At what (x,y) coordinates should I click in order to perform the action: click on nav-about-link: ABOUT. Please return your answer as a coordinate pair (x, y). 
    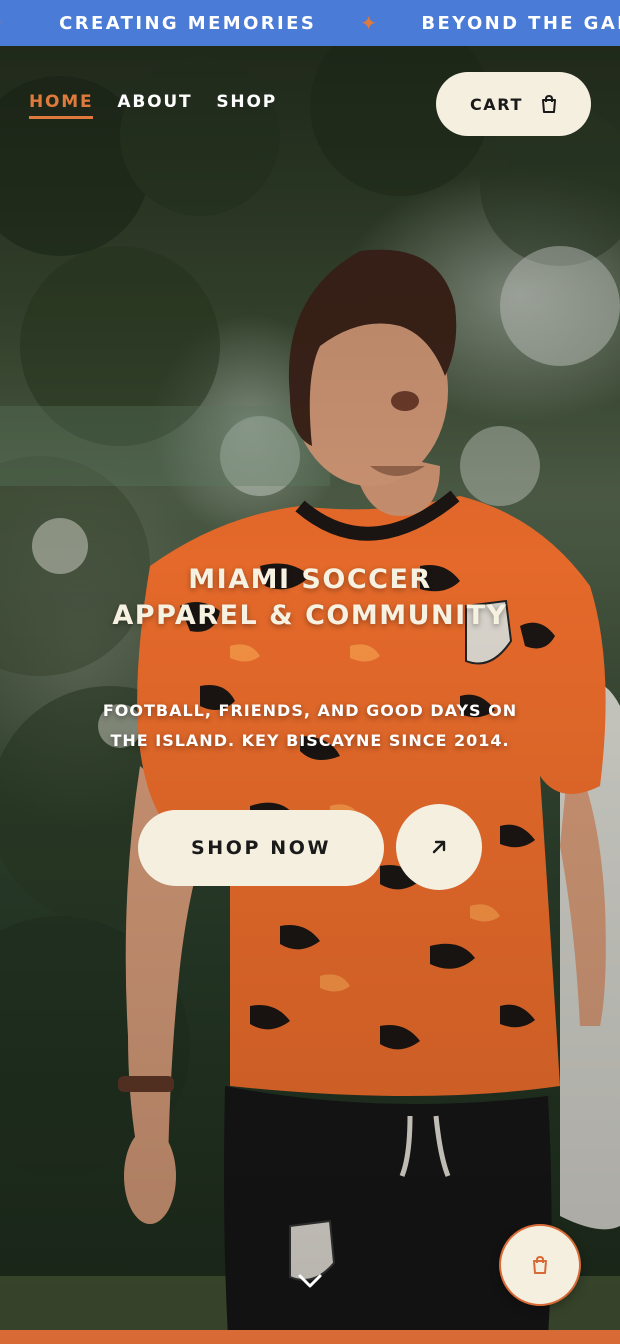
    Looking at the image, I should click on (154, 105).